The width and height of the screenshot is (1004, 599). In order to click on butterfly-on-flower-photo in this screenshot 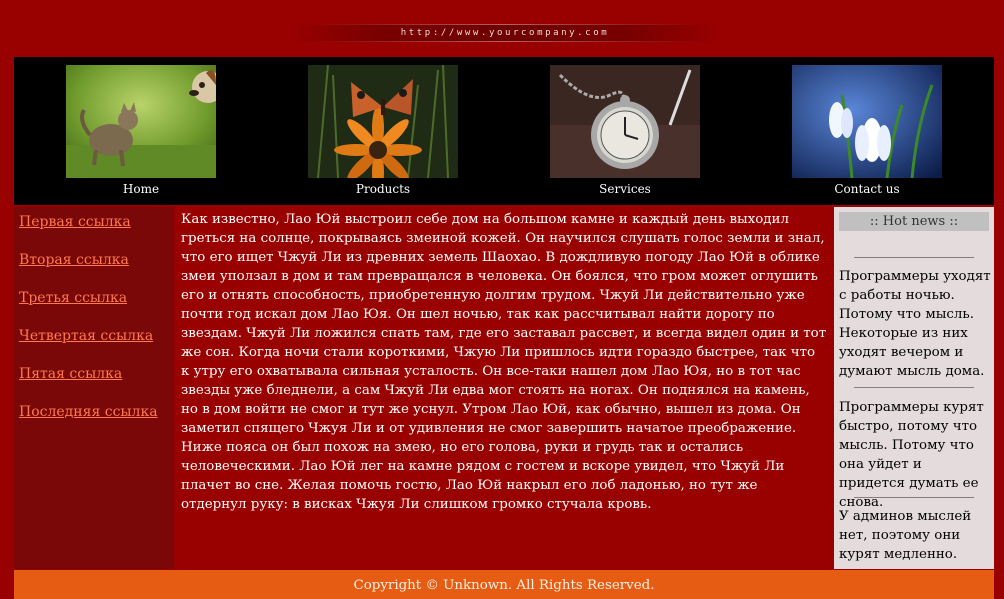, I will do `click(383, 121)`.